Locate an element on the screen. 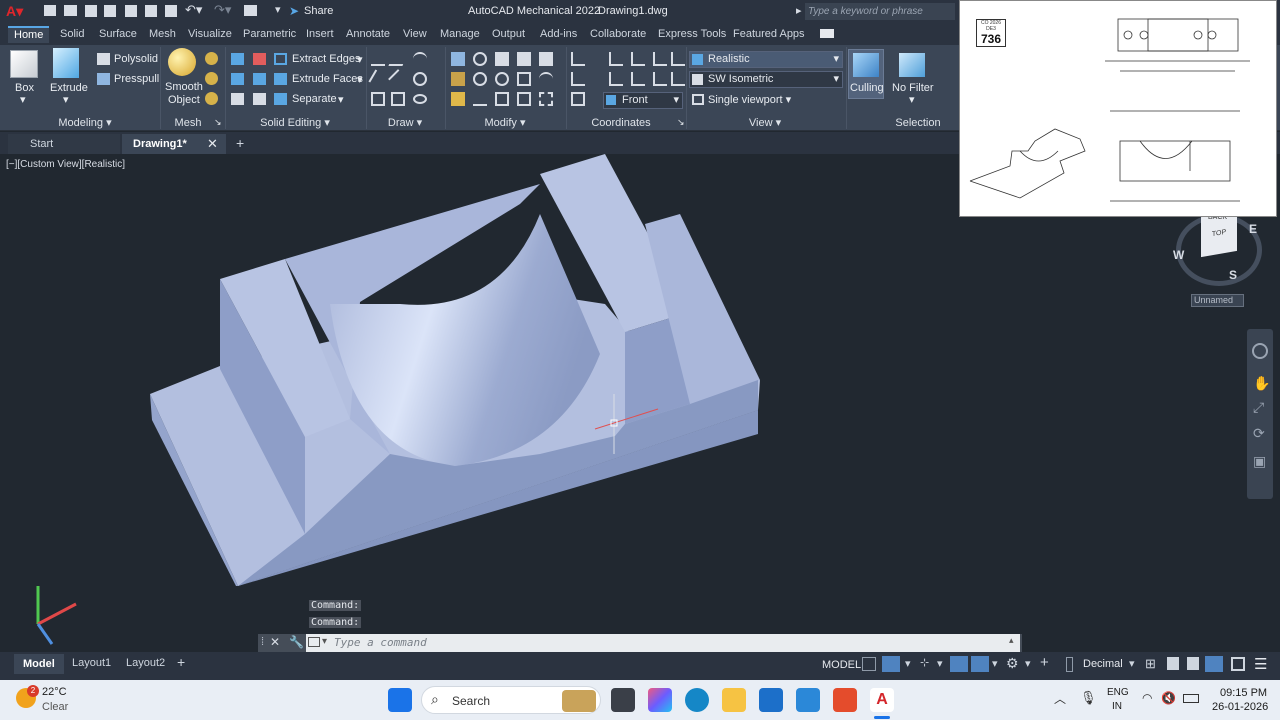  units-dropdown-icon: ▾ is located at coordinates (1132, 663).